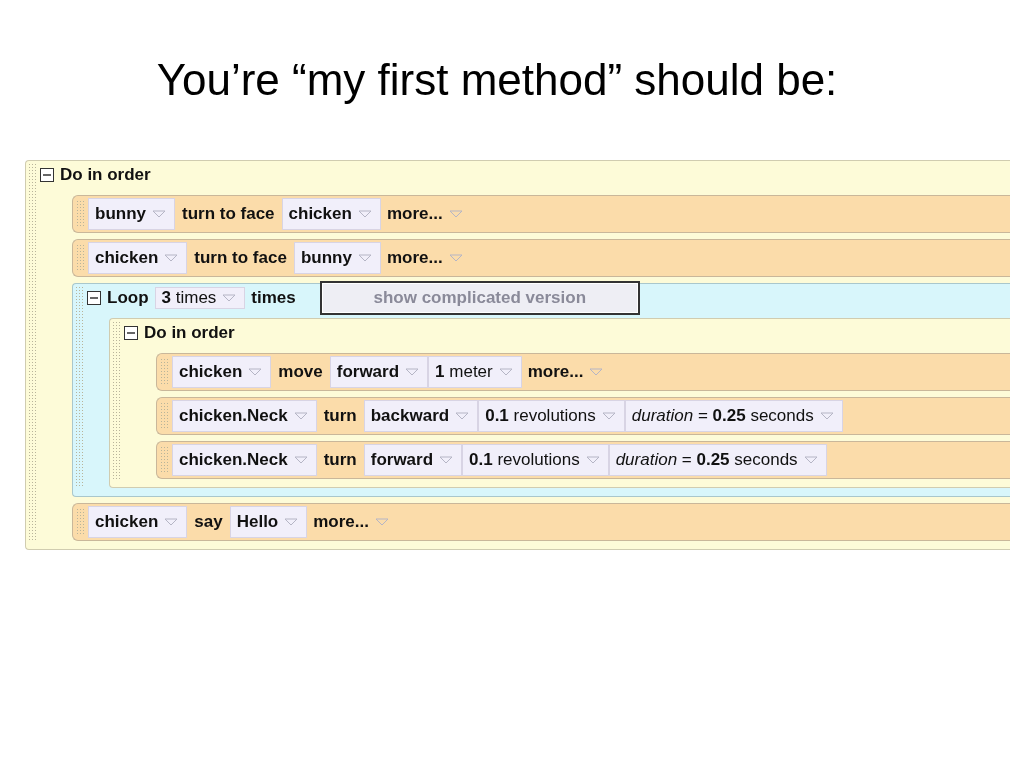 This screenshot has width=1024, height=768. I want to click on statement-block: chicken.Neck turn backward 0.1 revolutions duration = 0.25 seconds, so click(583, 416).